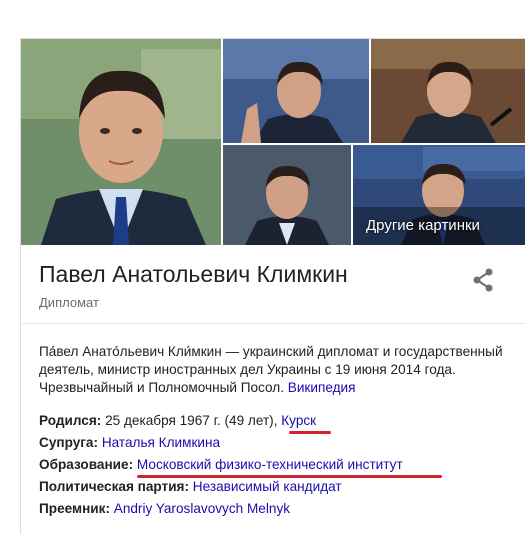 This screenshot has width=525, height=534. Describe the element at coordinates (423, 225) in the screenshot. I see `more-images-link: Другие картинки` at that location.